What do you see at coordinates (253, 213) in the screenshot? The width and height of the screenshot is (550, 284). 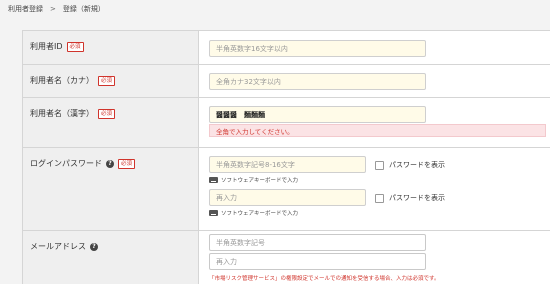 I see `password-confirm-keyboard-hint: ソフトウェアキーボードで入力` at bounding box center [253, 213].